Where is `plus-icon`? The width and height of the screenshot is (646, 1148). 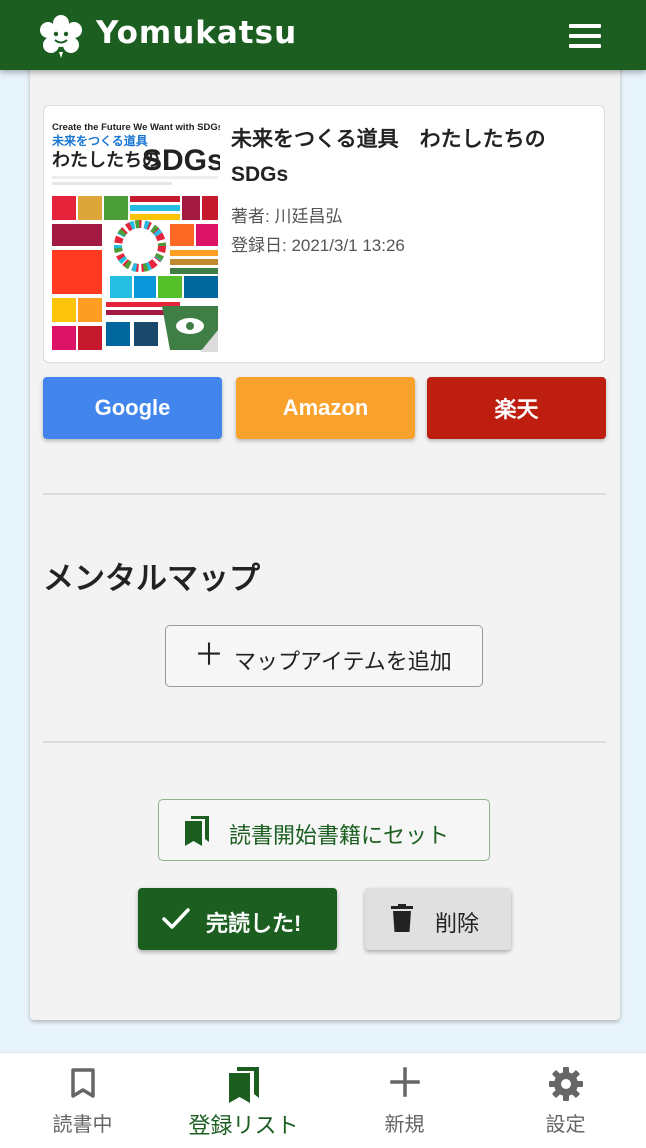 plus-icon is located at coordinates (404, 1082).